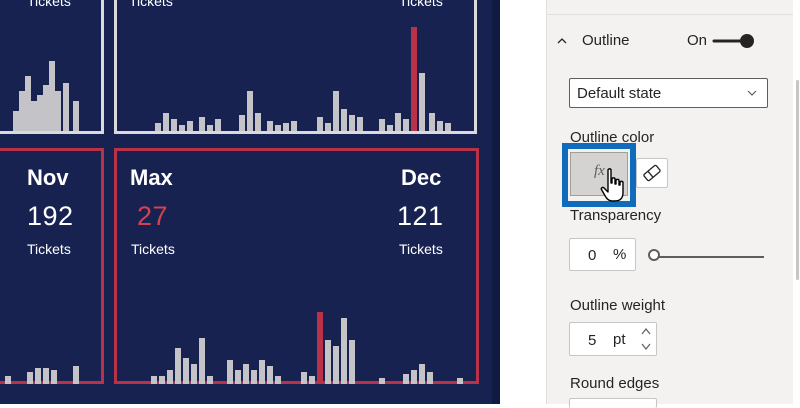 The width and height of the screenshot is (800, 408). Describe the element at coordinates (616, 215) in the screenshot. I see `transparency-label: Transparency` at that location.